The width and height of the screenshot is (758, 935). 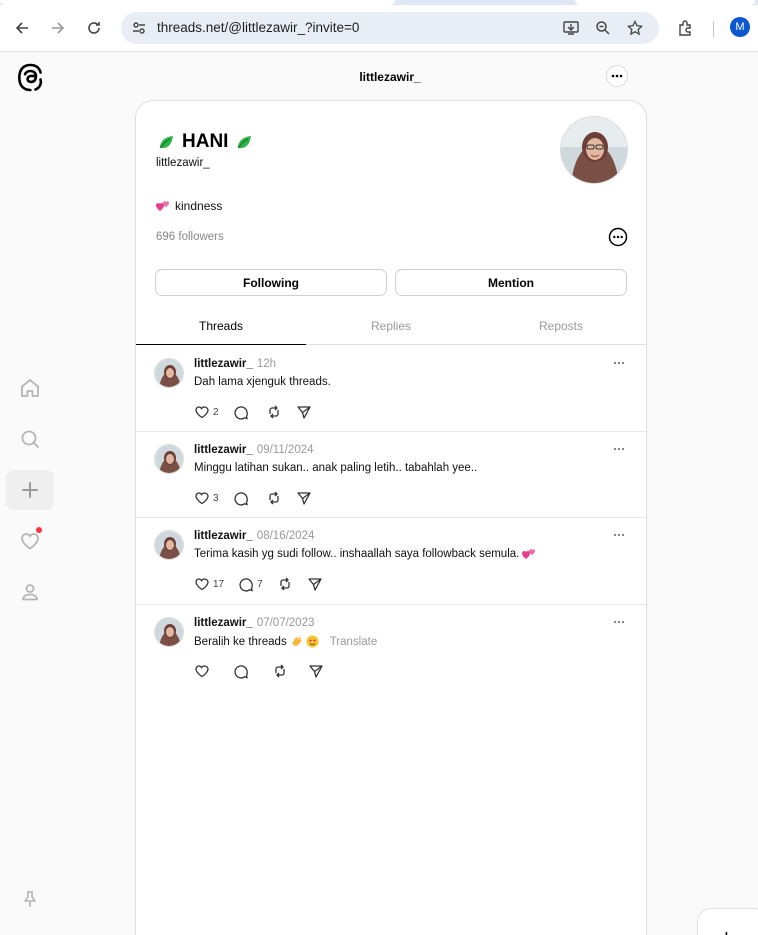 I want to click on puzzle-icon, so click(x=685, y=28).